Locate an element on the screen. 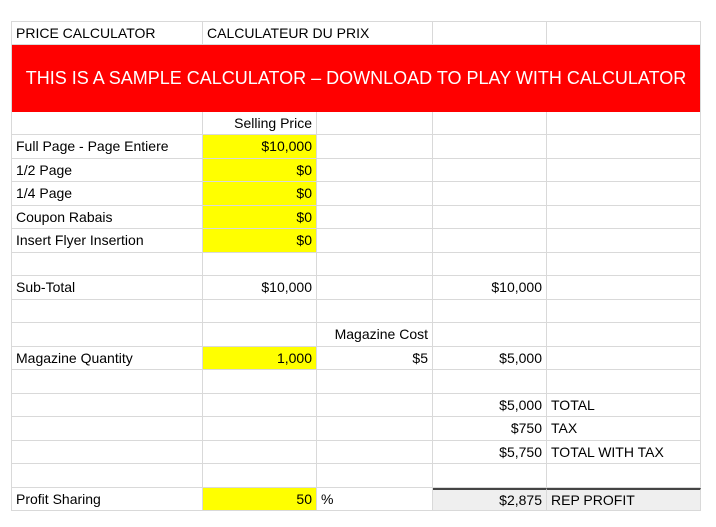  total-with-tax-value: $5,750 is located at coordinates (490, 452).